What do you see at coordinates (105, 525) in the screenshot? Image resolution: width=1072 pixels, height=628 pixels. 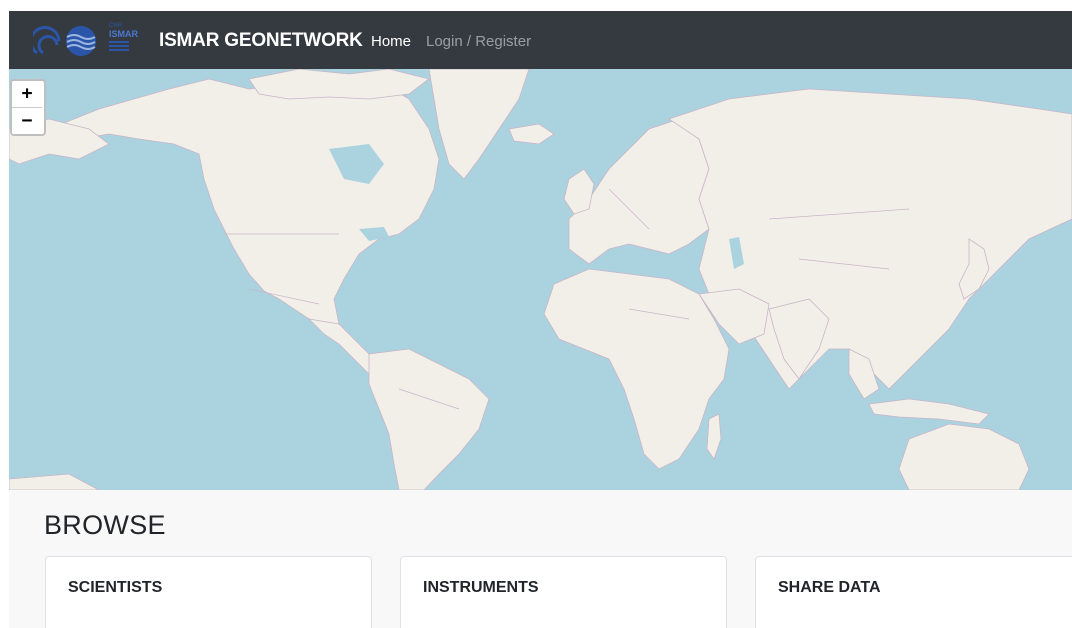 I see `browse-title: BROWSE` at bounding box center [105, 525].